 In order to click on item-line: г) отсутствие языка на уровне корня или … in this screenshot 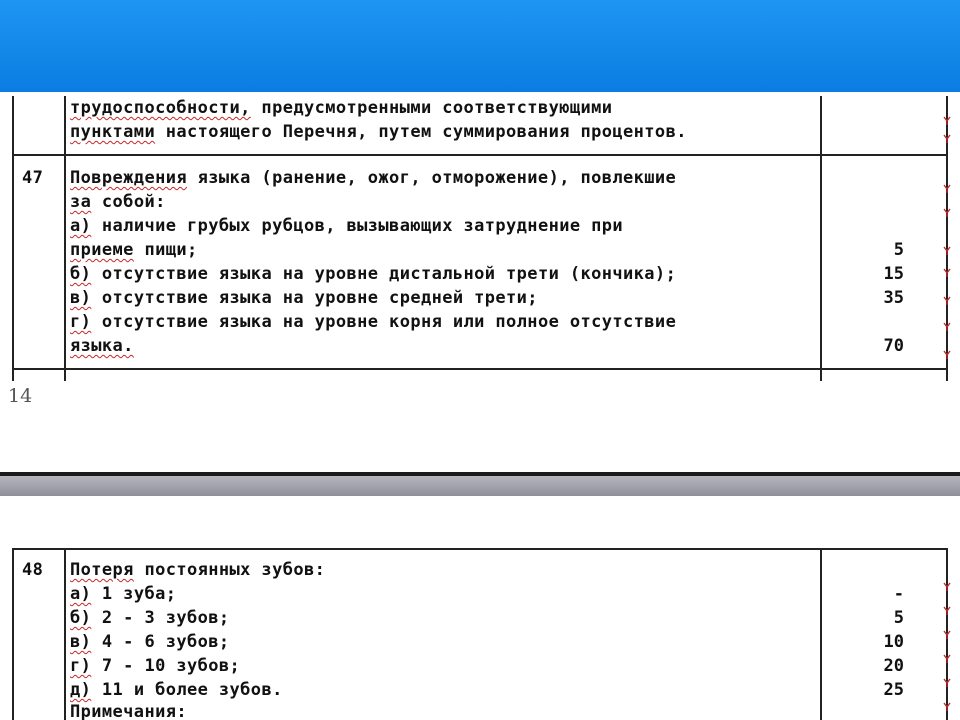, I will do `click(373, 322)`.